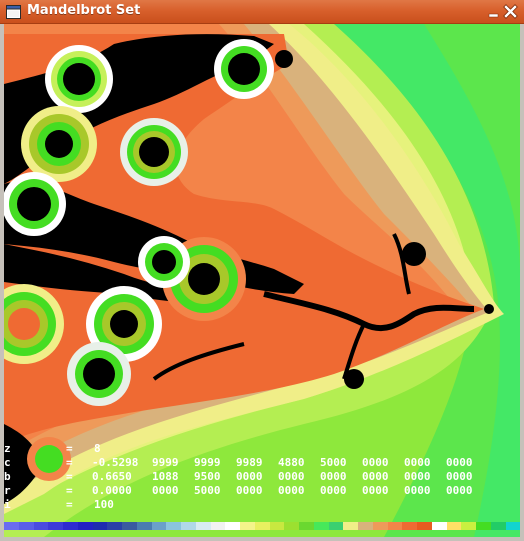 The height and width of the screenshot is (541, 524). Describe the element at coordinates (207, 476) in the screenshot. I see `overlay-cell: 9500` at that location.